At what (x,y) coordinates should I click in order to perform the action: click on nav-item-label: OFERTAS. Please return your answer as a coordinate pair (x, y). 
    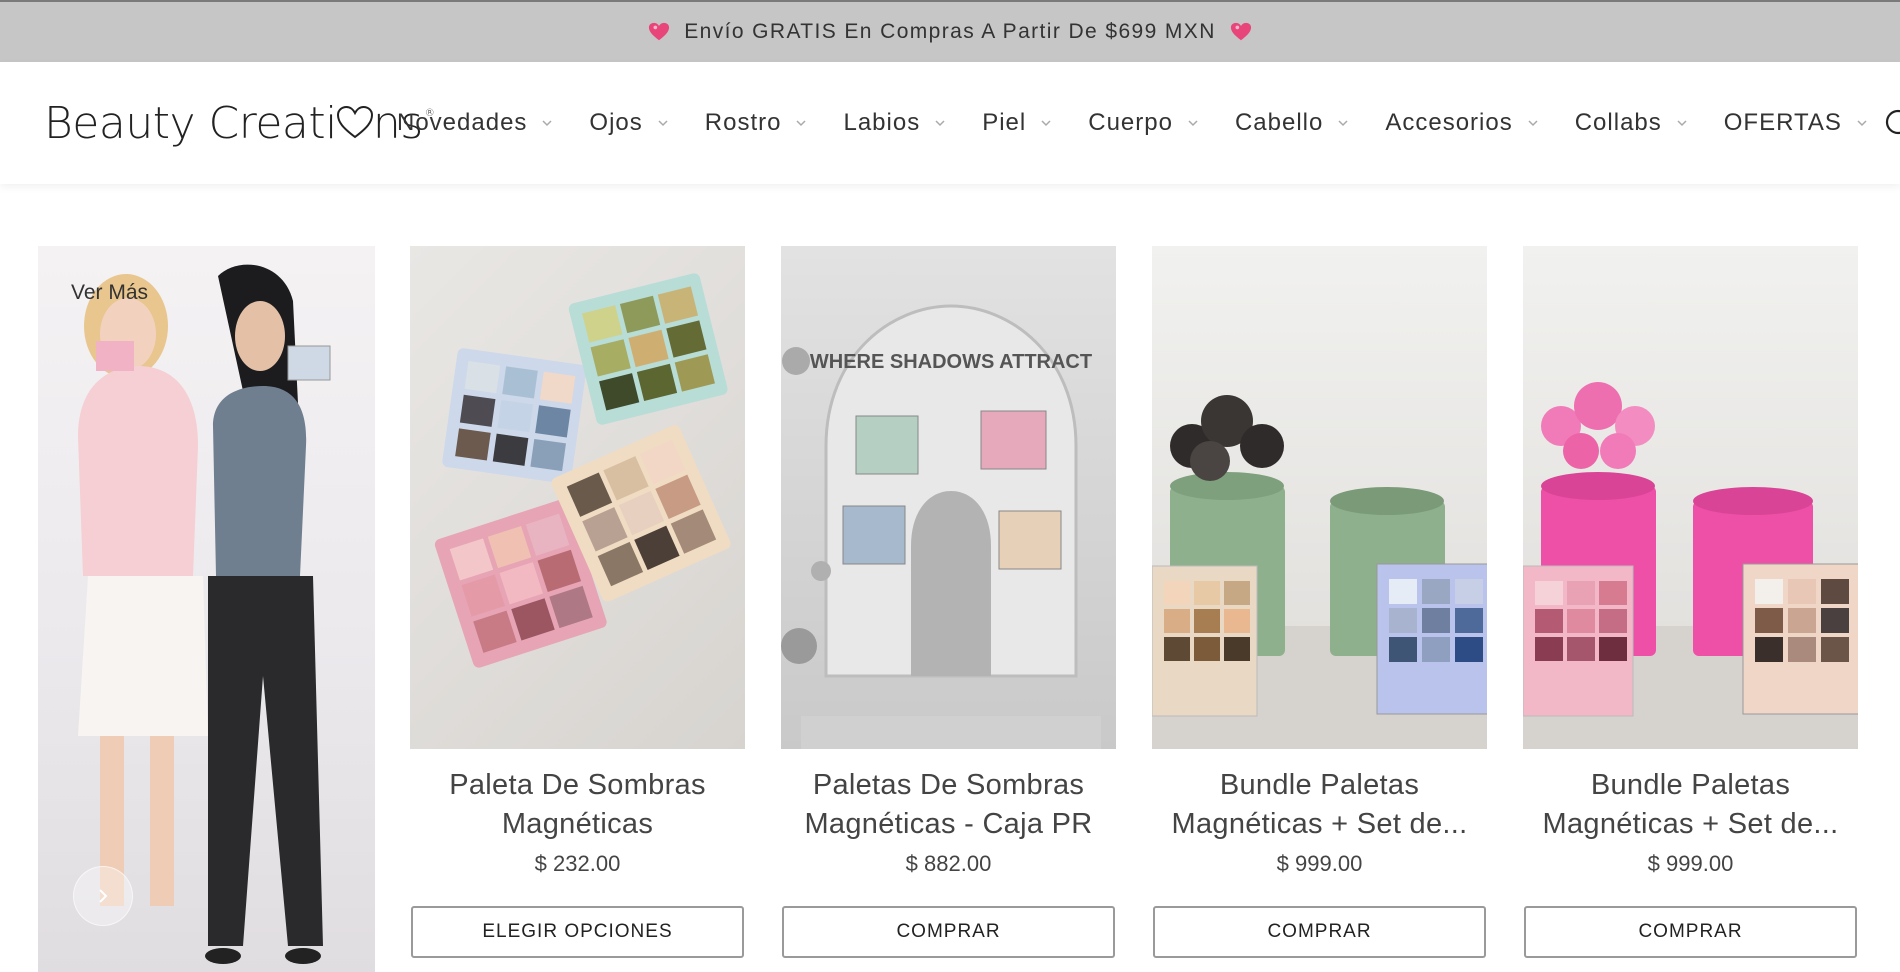
    Looking at the image, I should click on (1782, 122).